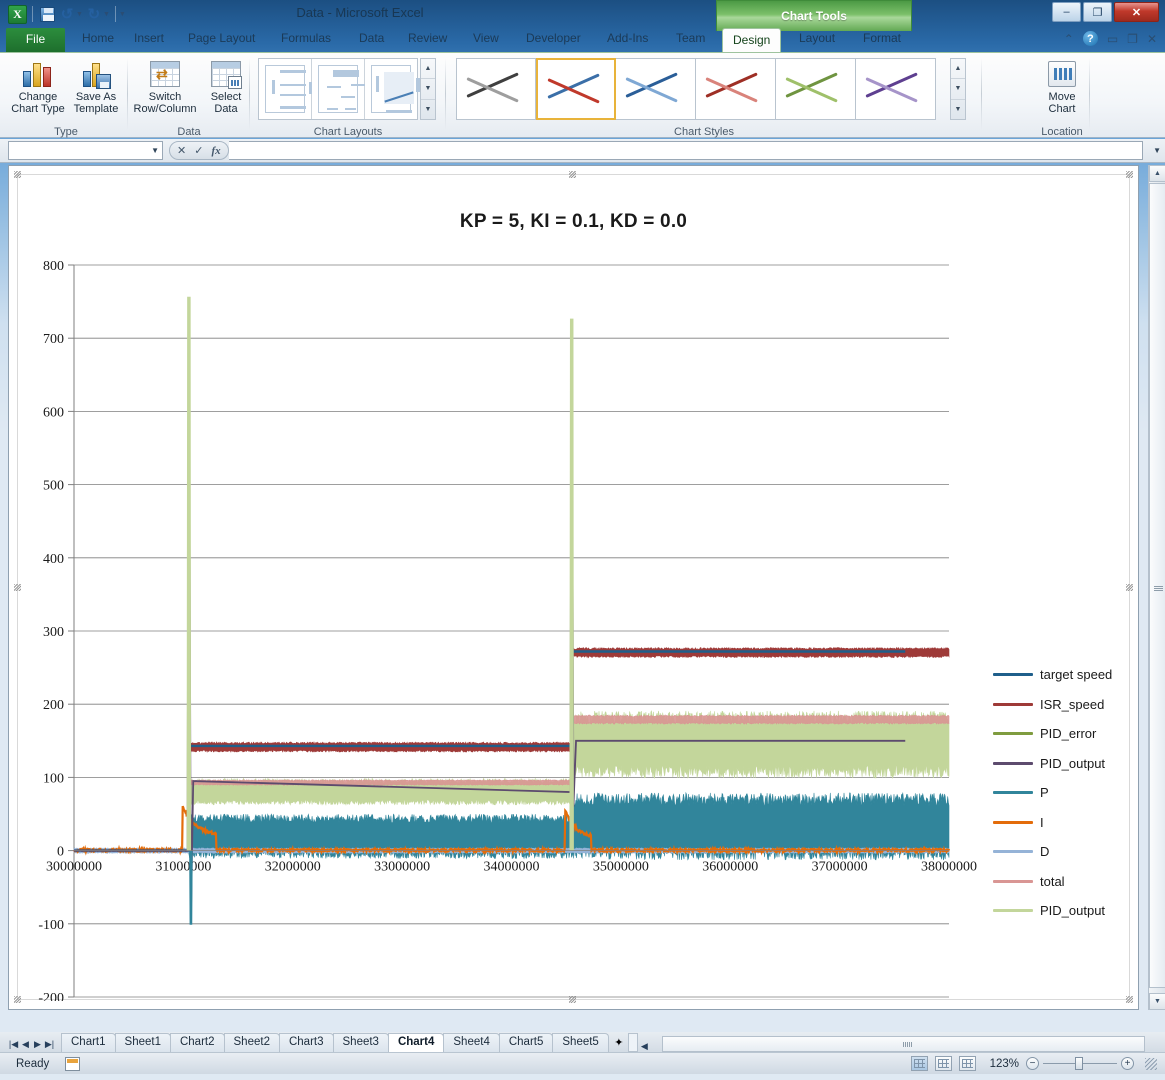 This screenshot has height=1080, width=1165. What do you see at coordinates (149, 40) in the screenshot?
I see `tab-insert: Insert` at bounding box center [149, 40].